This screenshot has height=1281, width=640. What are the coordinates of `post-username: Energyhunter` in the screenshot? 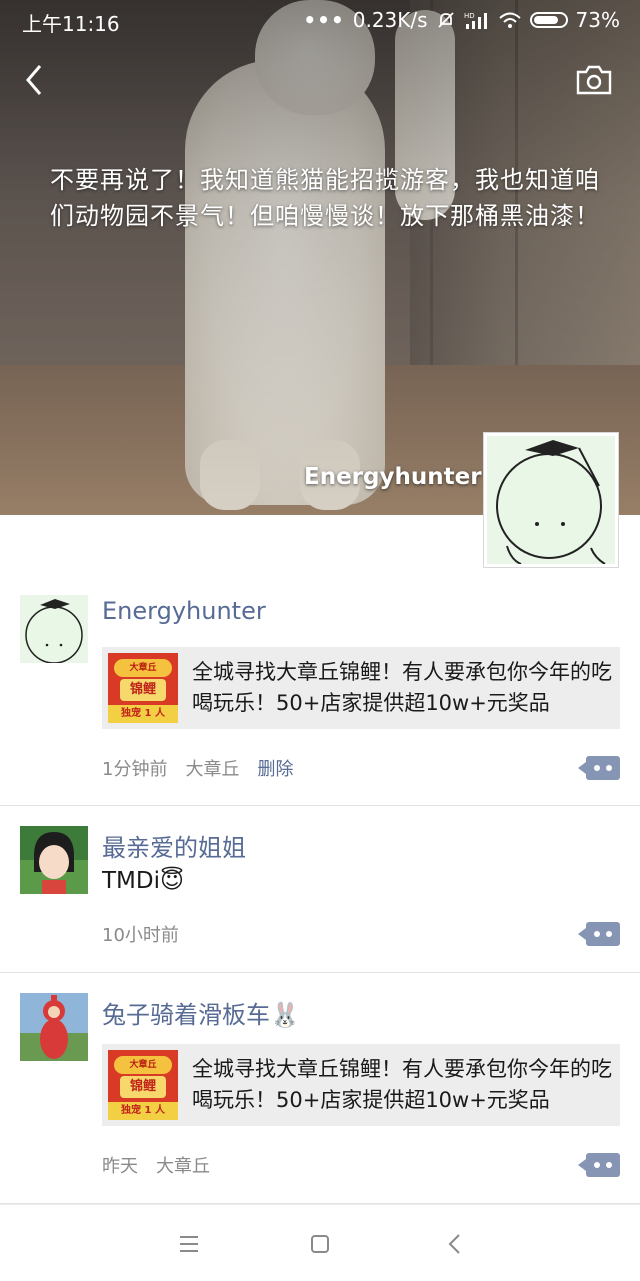 It's located at (184, 611).